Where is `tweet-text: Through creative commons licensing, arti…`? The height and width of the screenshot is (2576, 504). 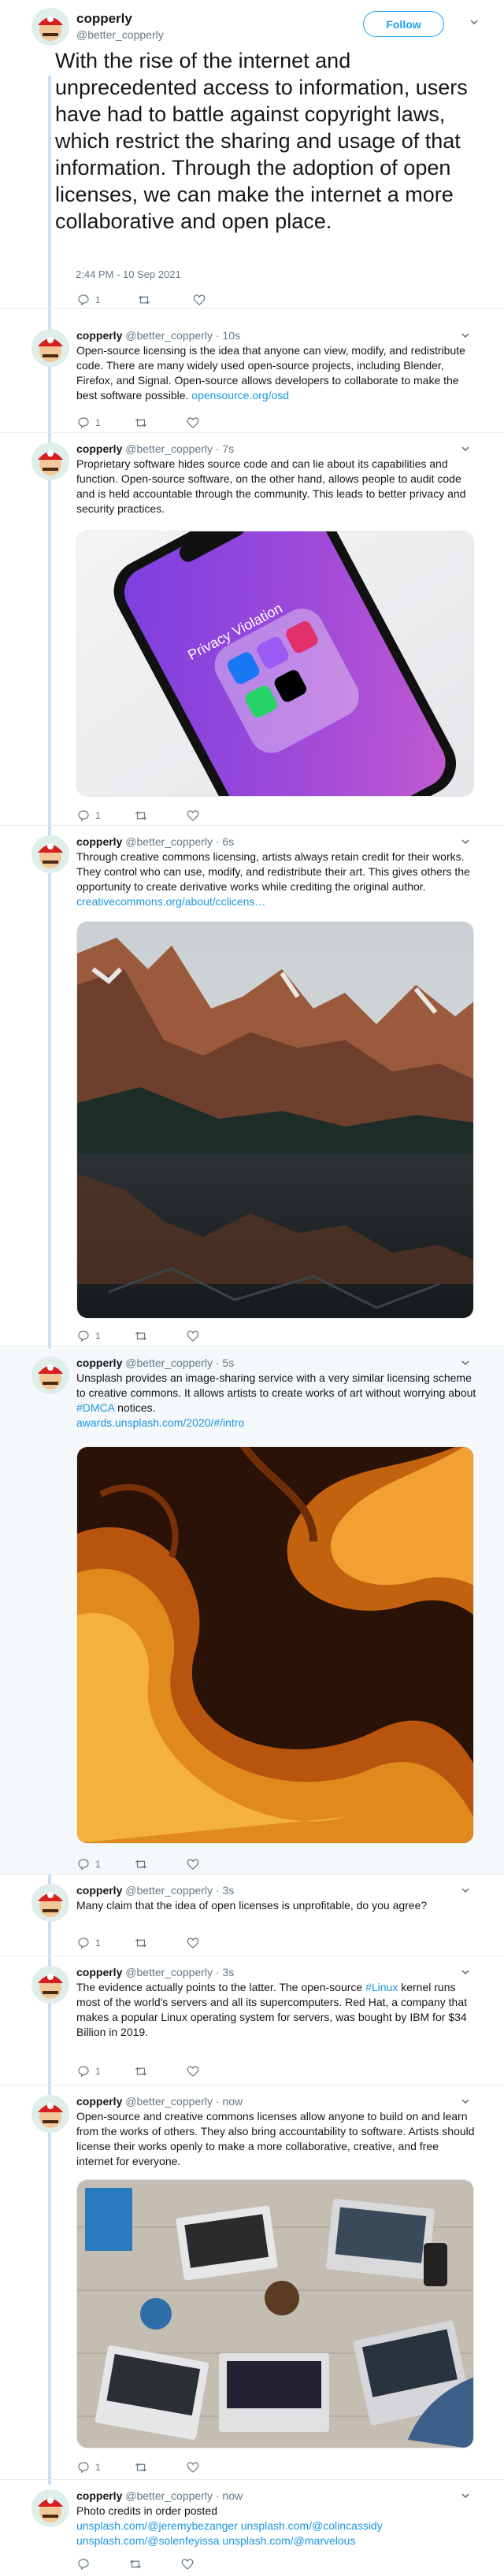 tweet-text: Through creative commons licensing, arti… is located at coordinates (277, 879).